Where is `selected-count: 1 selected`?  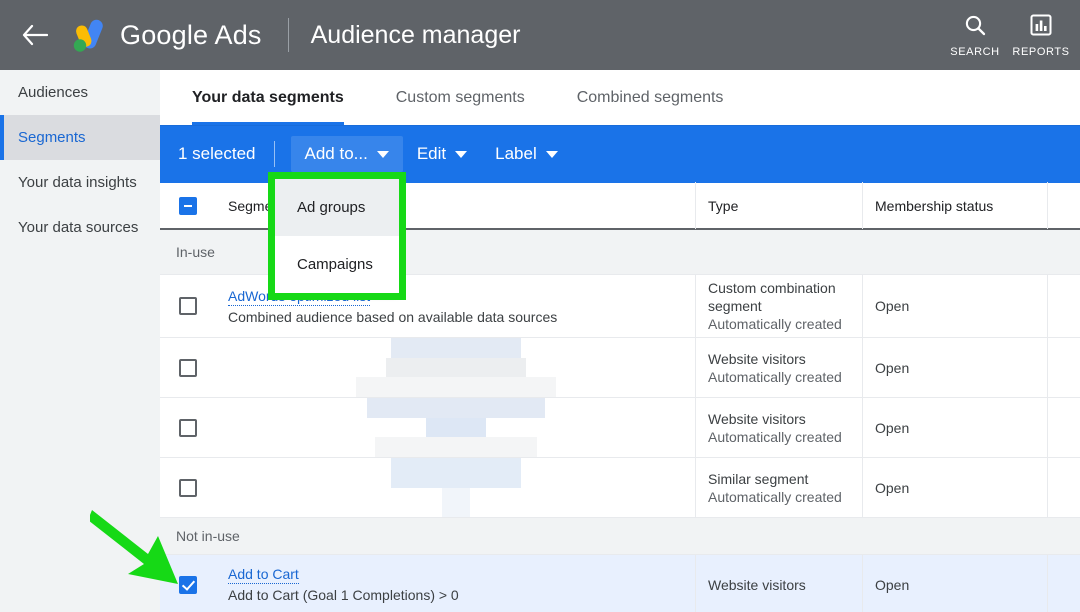 selected-count: 1 selected is located at coordinates (217, 153).